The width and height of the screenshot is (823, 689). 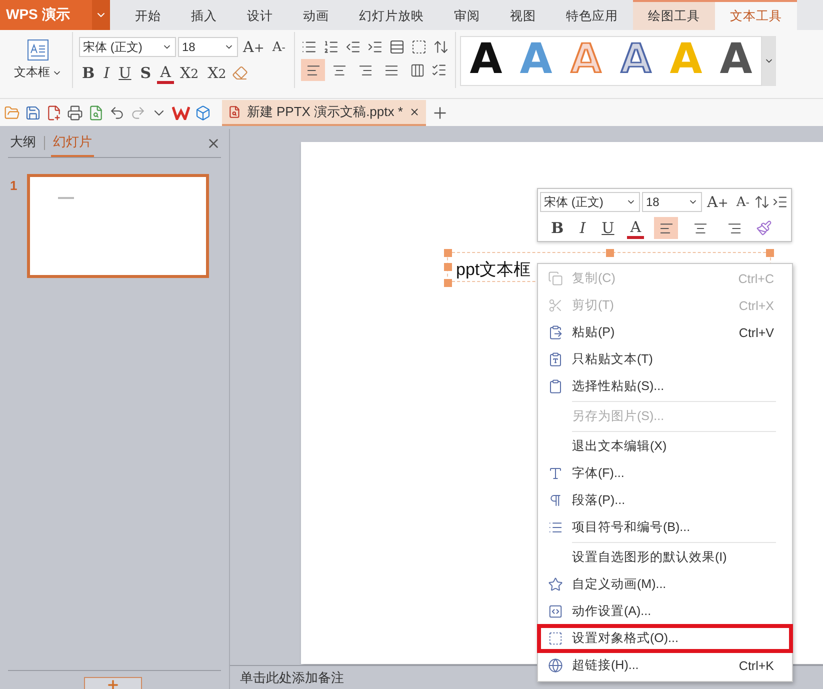 I want to click on slide-number: 1, so click(x=14, y=186).